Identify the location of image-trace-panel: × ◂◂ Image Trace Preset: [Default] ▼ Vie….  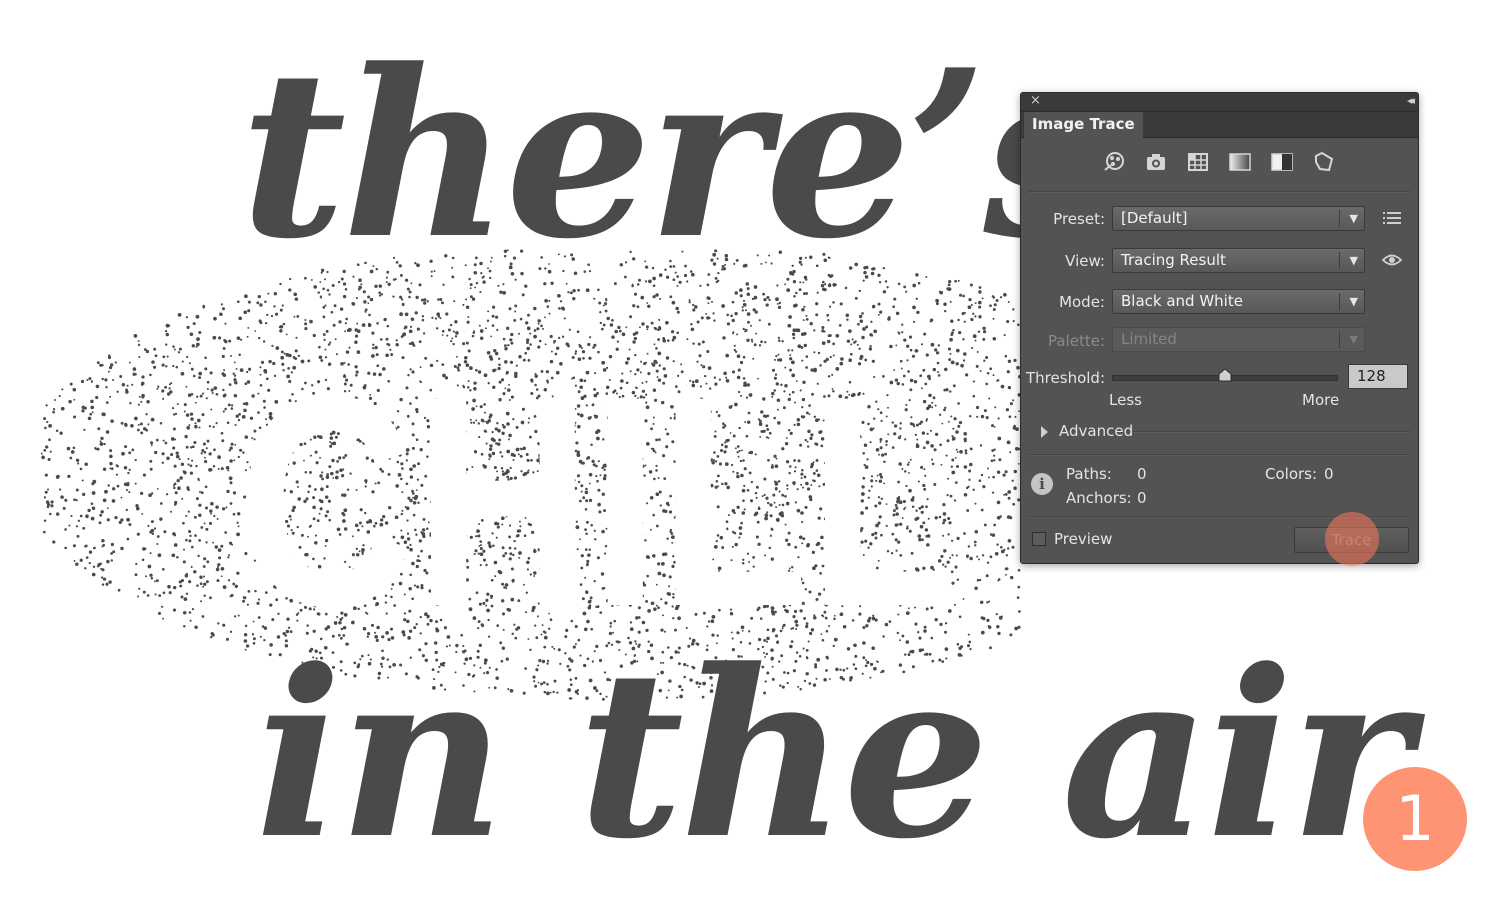
(1219, 328).